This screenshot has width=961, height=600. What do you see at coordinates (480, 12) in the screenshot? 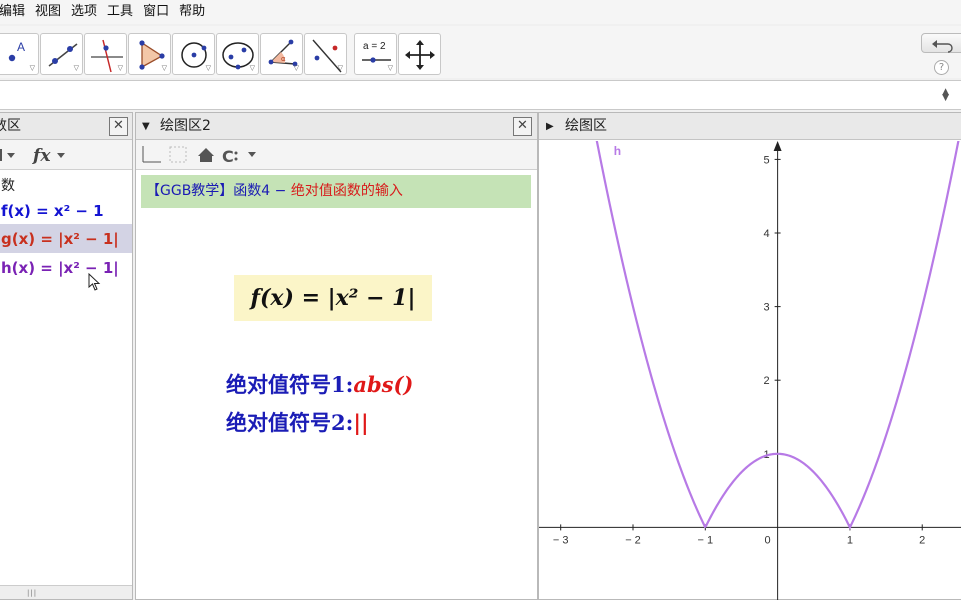
I see `menubar: 编辑 视图 选项 工具 窗口 帮助` at bounding box center [480, 12].